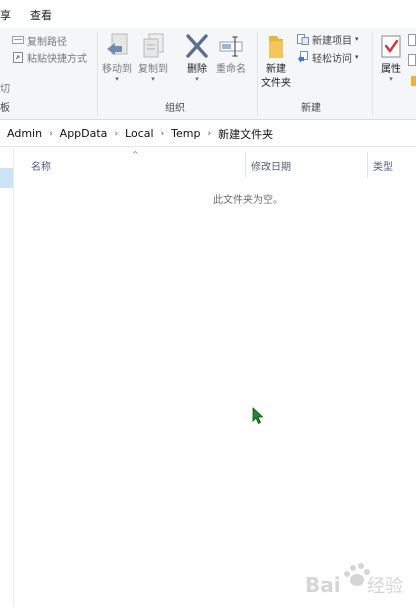  What do you see at coordinates (18, 40) in the screenshot?
I see `copy-path-icon` at bounding box center [18, 40].